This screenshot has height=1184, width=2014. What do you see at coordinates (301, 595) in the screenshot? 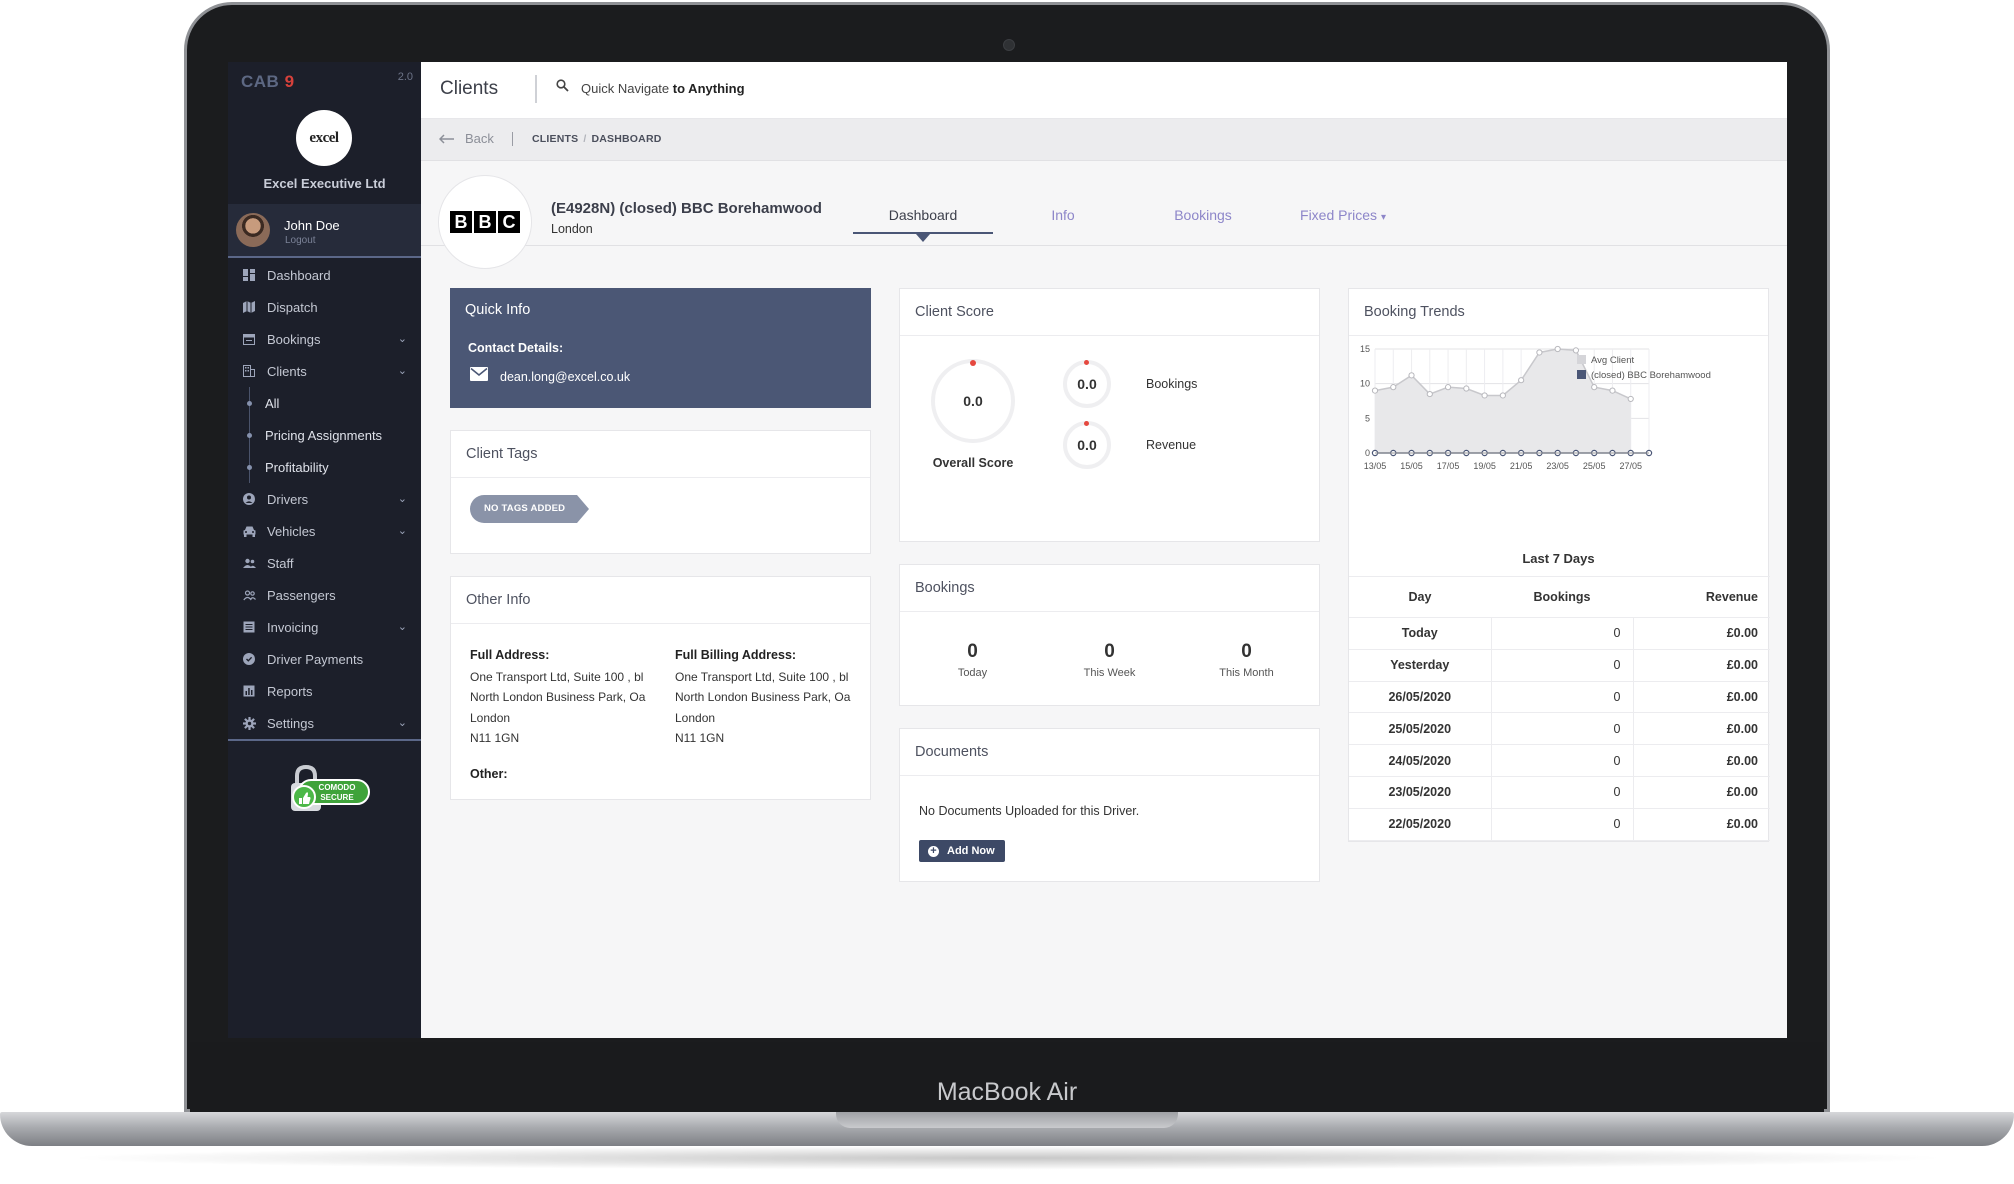
I see `sidebar-item-label: Passengers` at bounding box center [301, 595].